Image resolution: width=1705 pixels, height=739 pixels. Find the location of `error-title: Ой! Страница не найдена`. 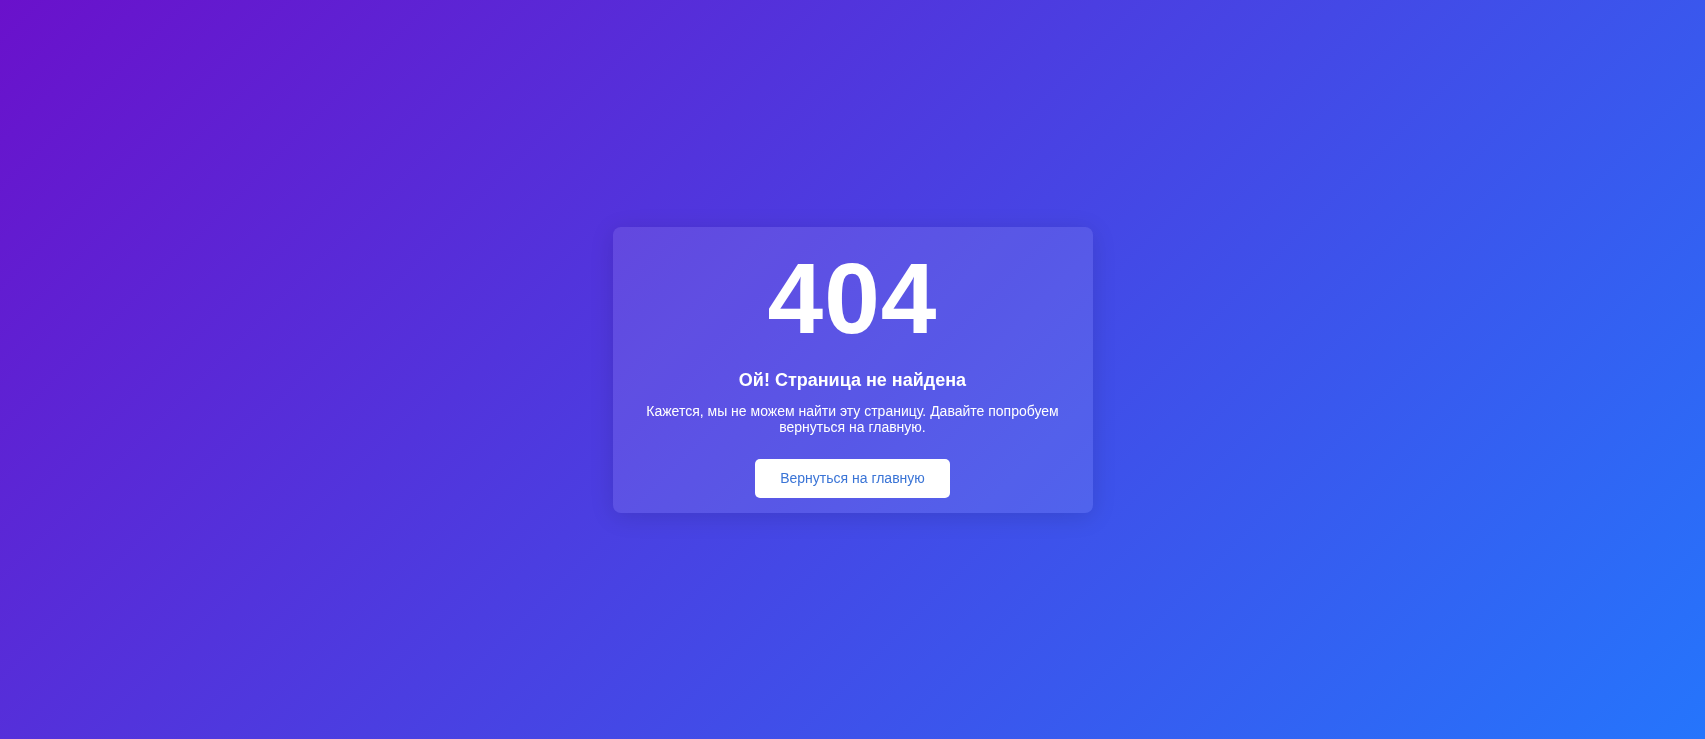

error-title: Ой! Страница не найдена is located at coordinates (852, 379).